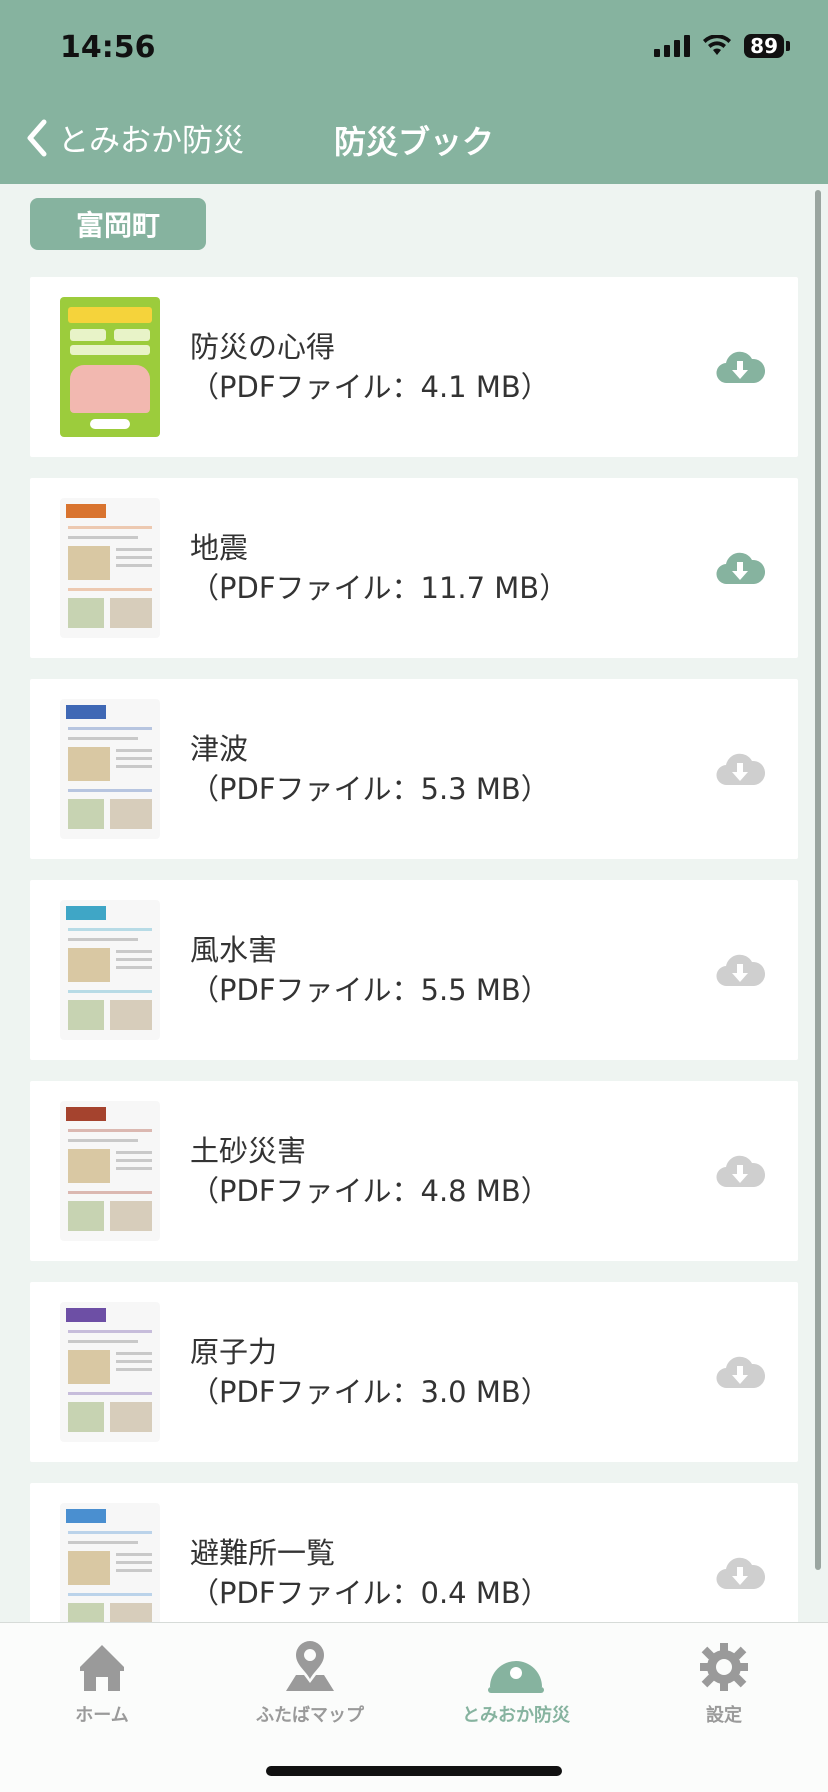  I want to click on book-file-info: （PDFファイル：4.8 MB）, so click(370, 1191).